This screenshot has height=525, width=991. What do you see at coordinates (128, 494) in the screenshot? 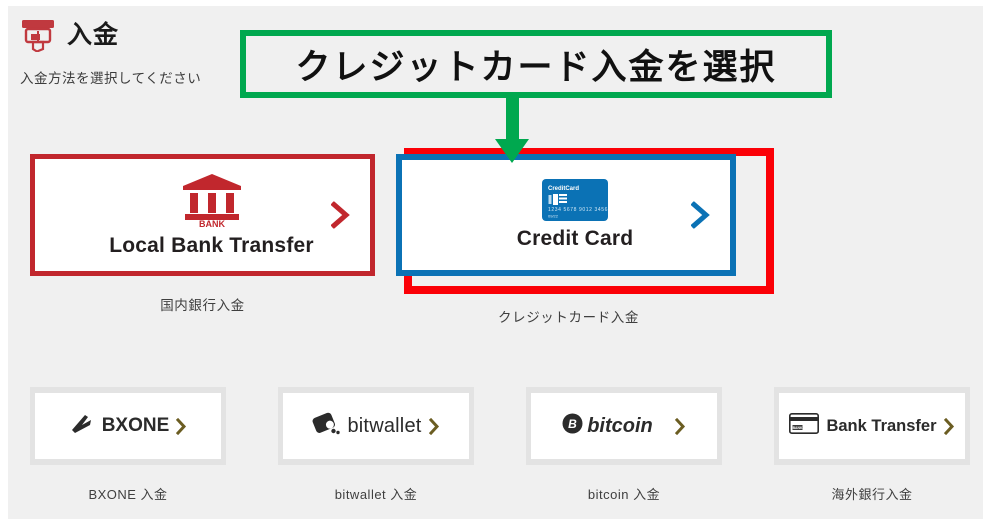
I see `bxone-caption: BXONE 入金` at bounding box center [128, 494].